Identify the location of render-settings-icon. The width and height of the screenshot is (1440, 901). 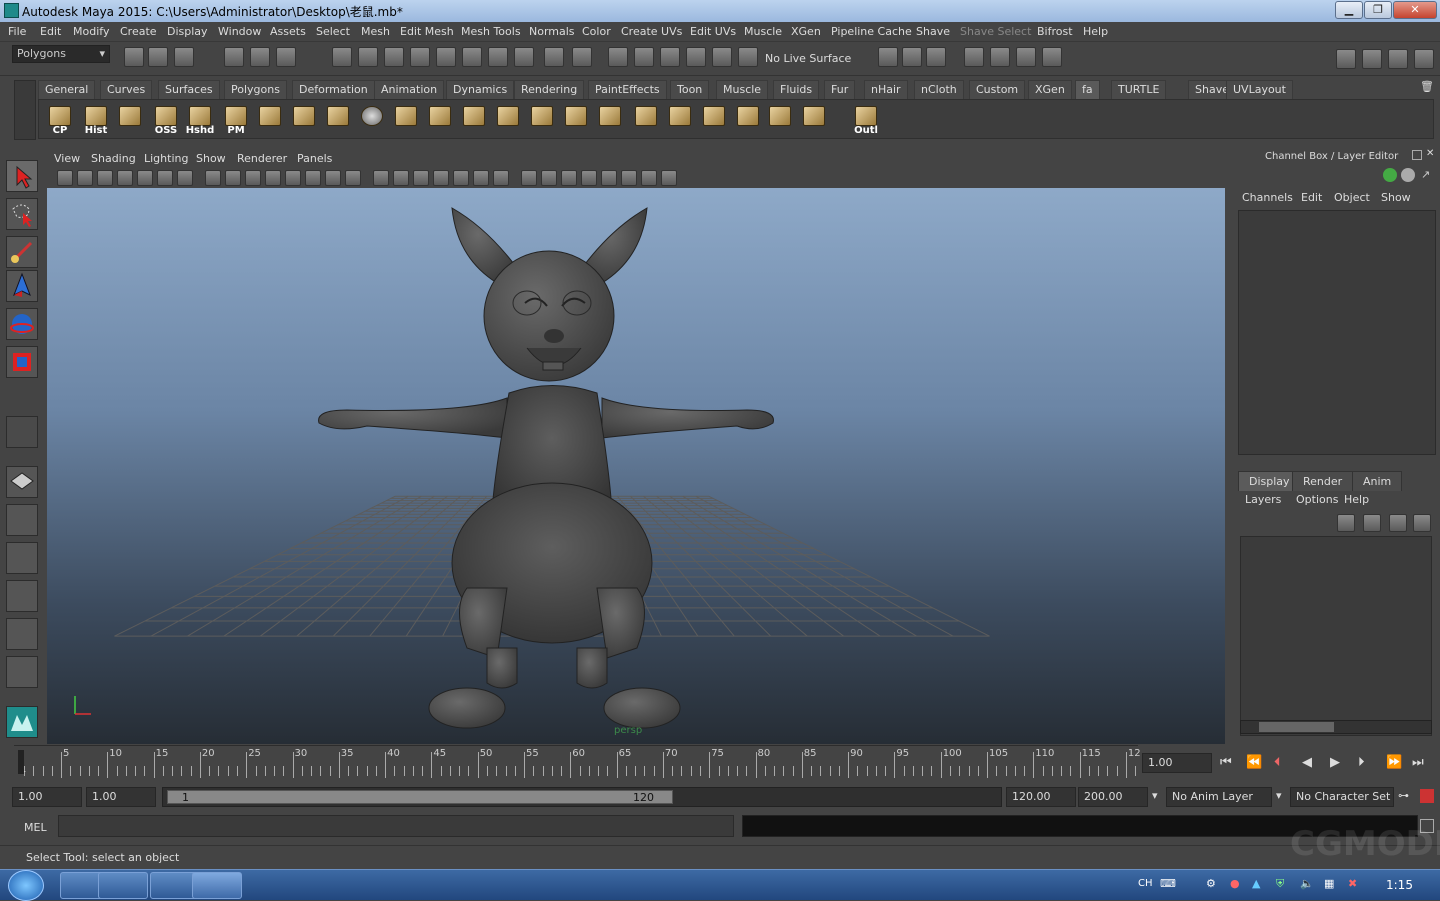
(696, 57).